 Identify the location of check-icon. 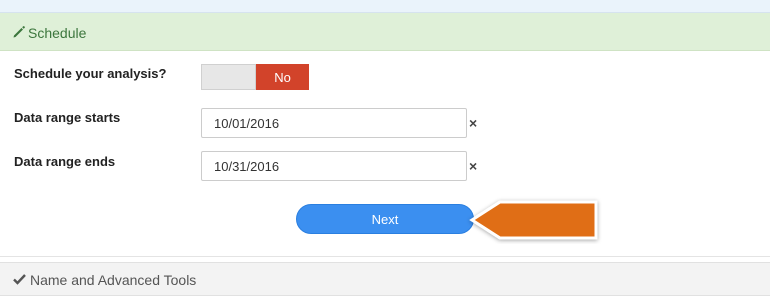
(19, 279).